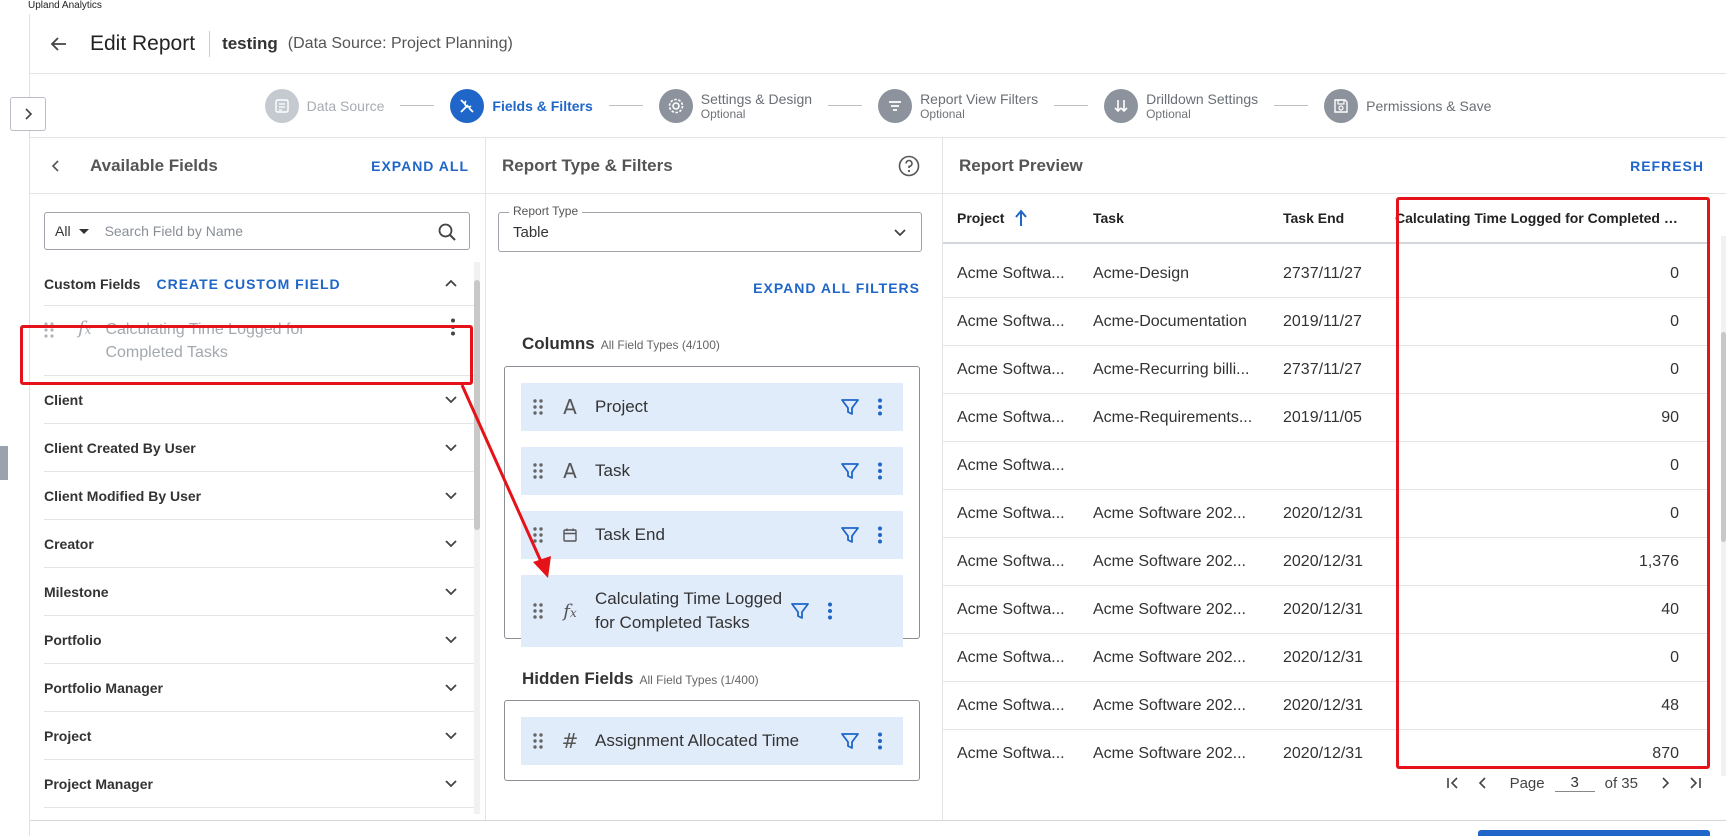  What do you see at coordinates (68, 231) in the screenshot?
I see `search-scope-select: All` at bounding box center [68, 231].